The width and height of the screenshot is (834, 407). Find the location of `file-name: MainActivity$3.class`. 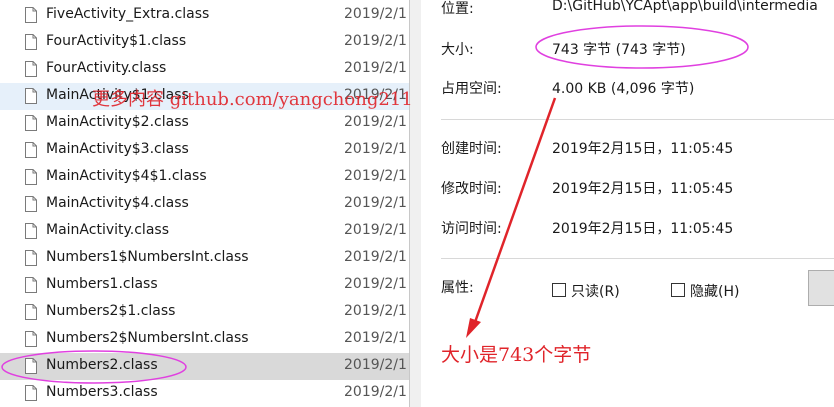

file-name: MainActivity$3.class is located at coordinates (117, 149).